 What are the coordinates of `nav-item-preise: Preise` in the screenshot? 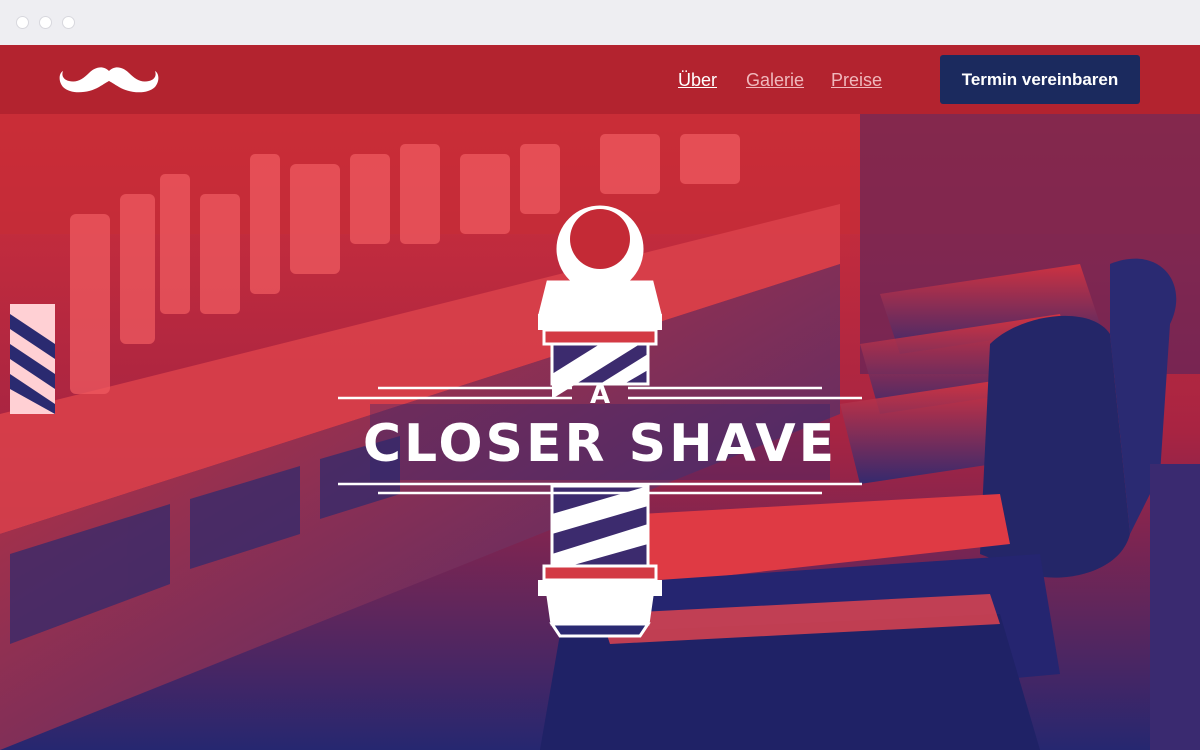 It's located at (856, 80).